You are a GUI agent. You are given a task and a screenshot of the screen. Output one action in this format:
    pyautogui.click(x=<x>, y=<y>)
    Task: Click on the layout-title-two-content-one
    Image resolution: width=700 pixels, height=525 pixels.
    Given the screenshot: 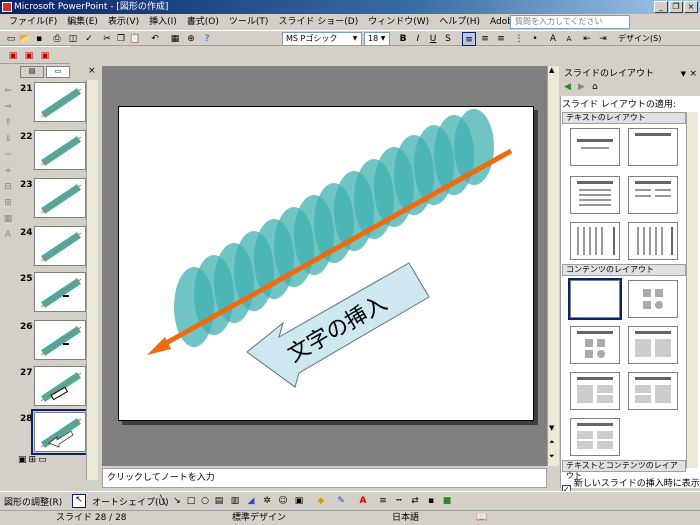 What is the action you would take?
    pyautogui.click(x=653, y=391)
    